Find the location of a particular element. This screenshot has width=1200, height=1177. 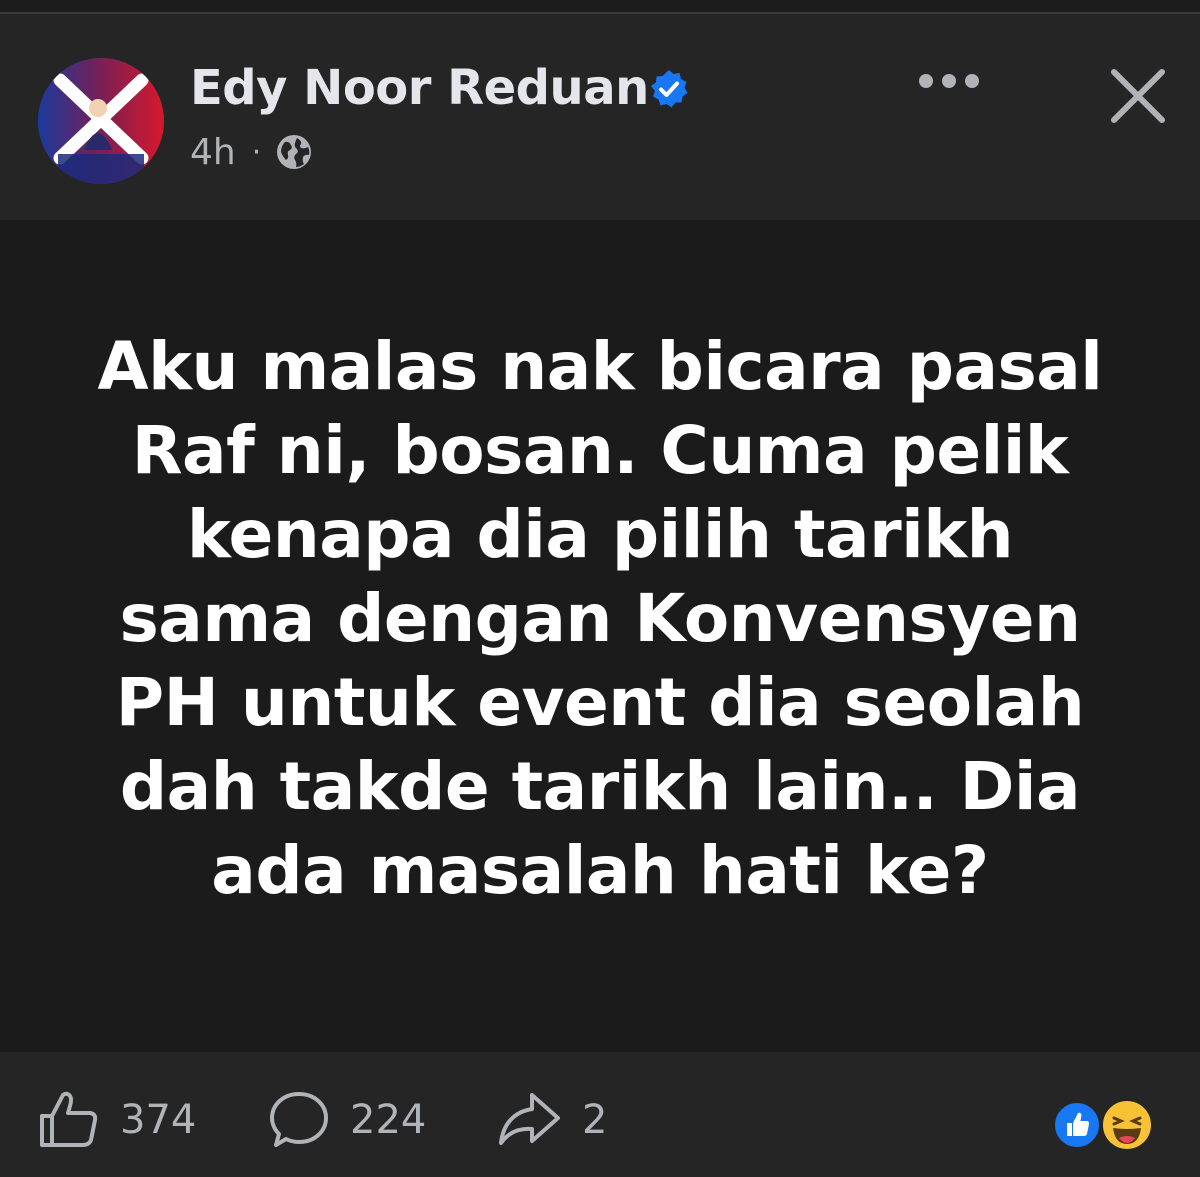

close-icon is located at coordinates (1138, 96).